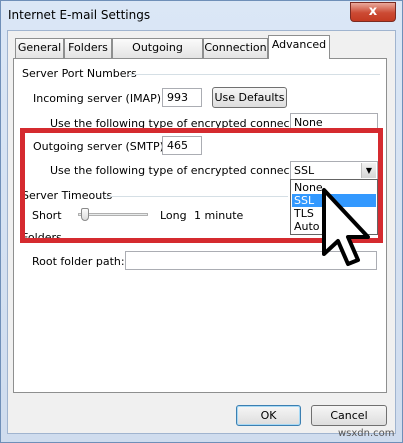  Describe the element at coordinates (79, 73) in the screenshot. I see `server-port-numbers-heading: Server Port Numbers` at that location.